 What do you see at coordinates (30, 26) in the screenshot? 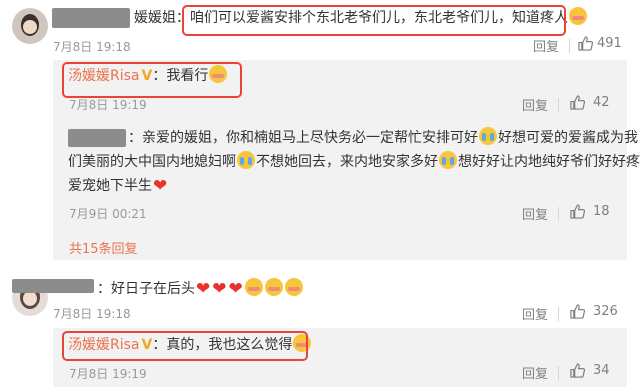
I see `avatar` at bounding box center [30, 26].